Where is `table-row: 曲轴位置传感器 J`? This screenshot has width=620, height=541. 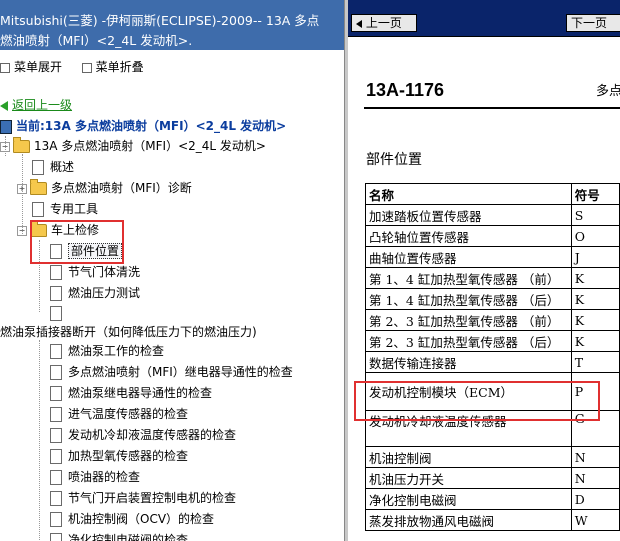
table-row: 曲轴位置传感器 J is located at coordinates (492, 257).